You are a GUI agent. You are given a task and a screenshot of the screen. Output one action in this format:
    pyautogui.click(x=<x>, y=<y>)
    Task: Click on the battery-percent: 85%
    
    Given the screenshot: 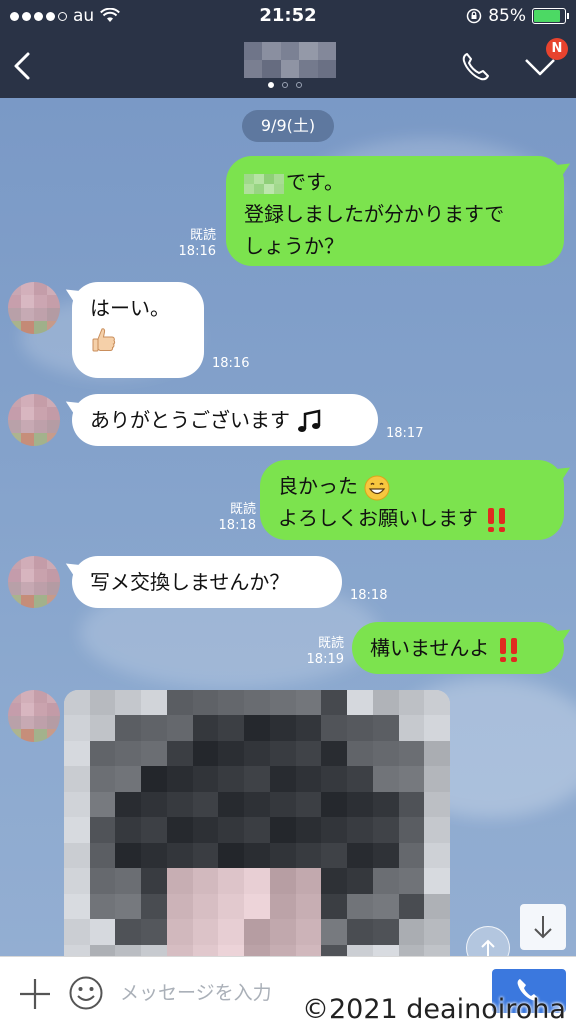 What is the action you would take?
    pyautogui.click(x=507, y=16)
    